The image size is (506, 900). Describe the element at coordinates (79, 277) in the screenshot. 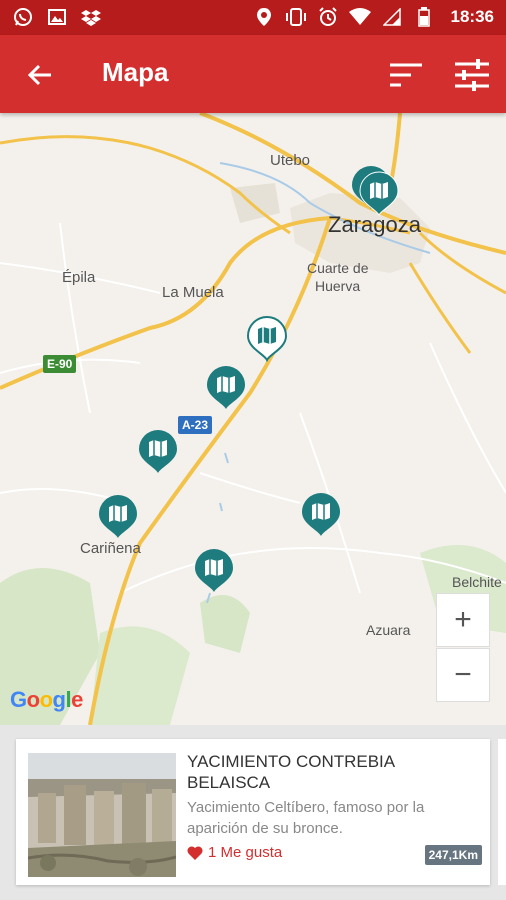

I see `place-label-epila: Épila` at that location.